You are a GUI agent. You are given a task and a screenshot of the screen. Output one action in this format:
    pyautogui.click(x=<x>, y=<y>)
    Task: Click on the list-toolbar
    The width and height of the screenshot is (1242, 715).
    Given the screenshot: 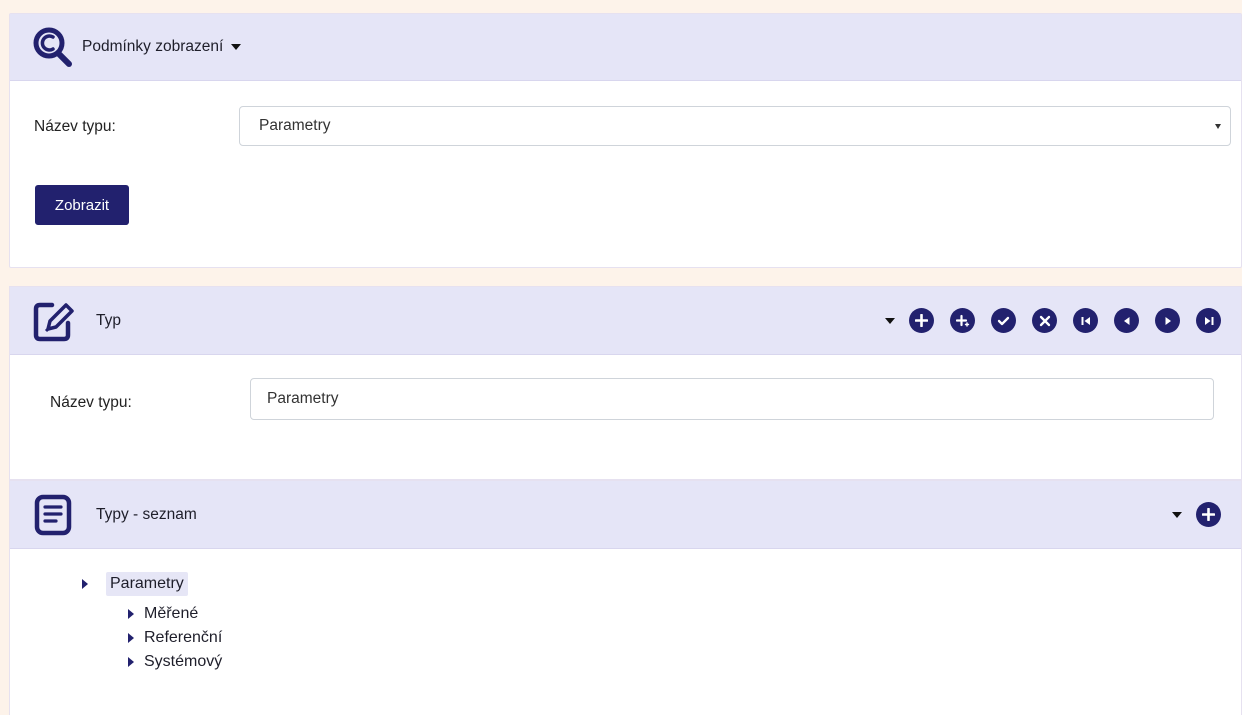 What is the action you would take?
    pyautogui.click(x=1196, y=514)
    